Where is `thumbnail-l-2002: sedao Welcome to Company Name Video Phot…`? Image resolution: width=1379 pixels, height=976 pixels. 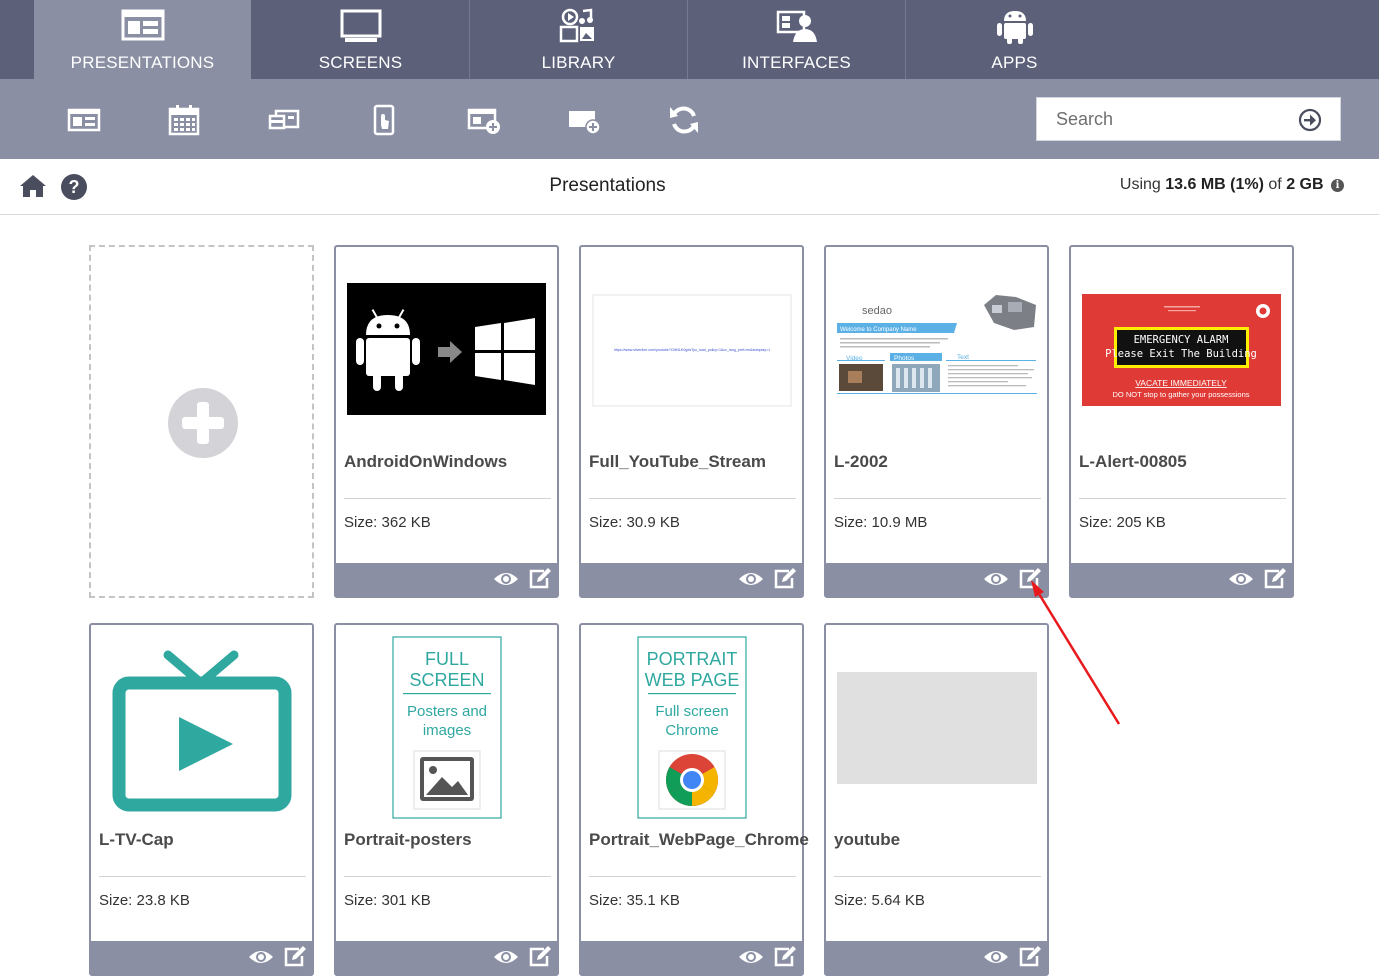
thumbnail-l-2002: sedao Welcome to Company Name Video Phot… is located at coordinates (937, 347).